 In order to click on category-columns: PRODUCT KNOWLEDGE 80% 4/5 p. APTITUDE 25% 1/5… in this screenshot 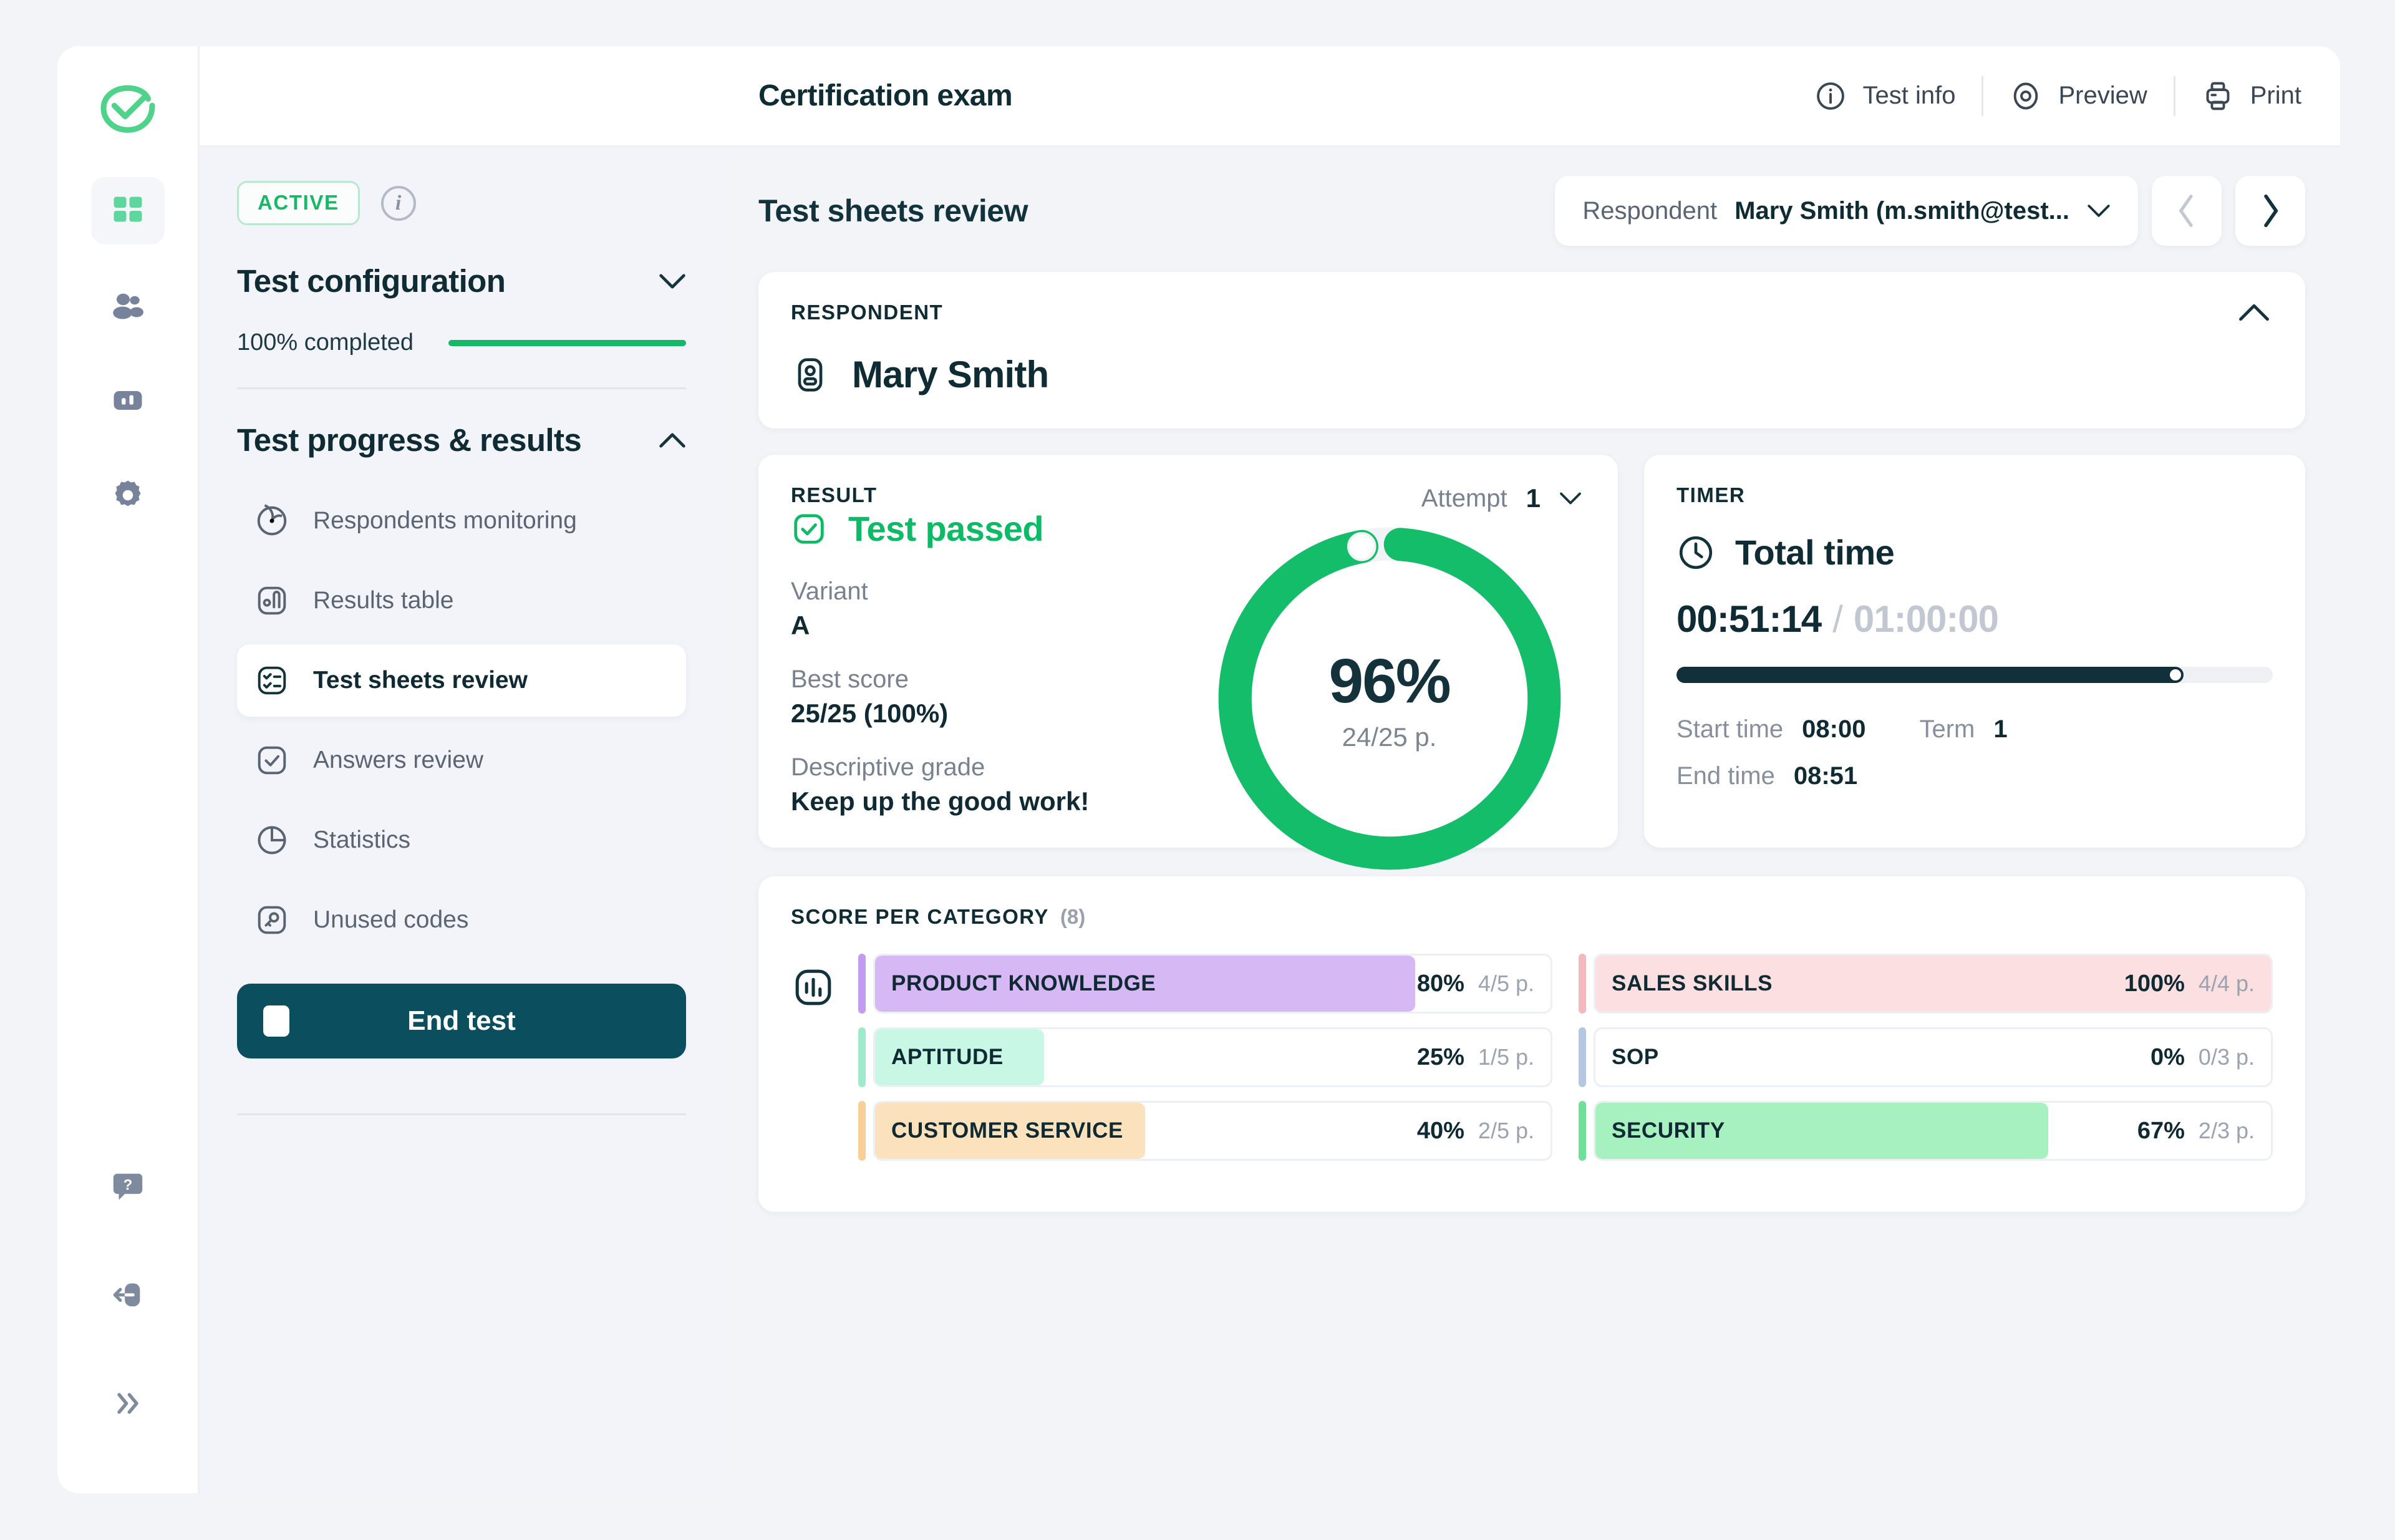, I will do `click(1565, 1064)`.